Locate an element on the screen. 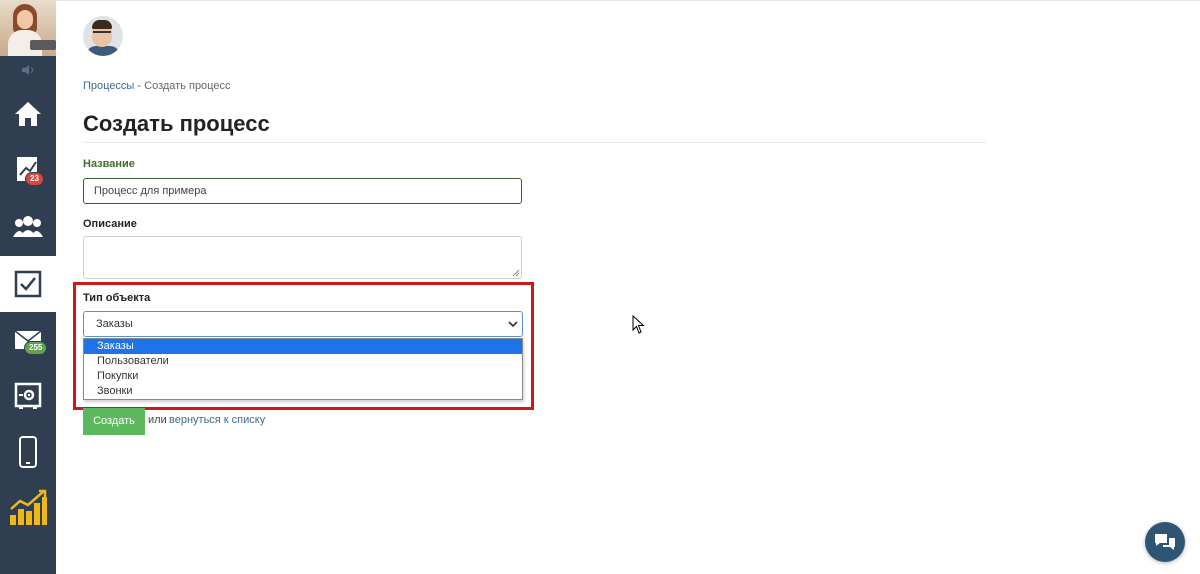 Image resolution: width=1200 pixels, height=574 pixels. sidebar: 23 255 is located at coordinates (28, 287).